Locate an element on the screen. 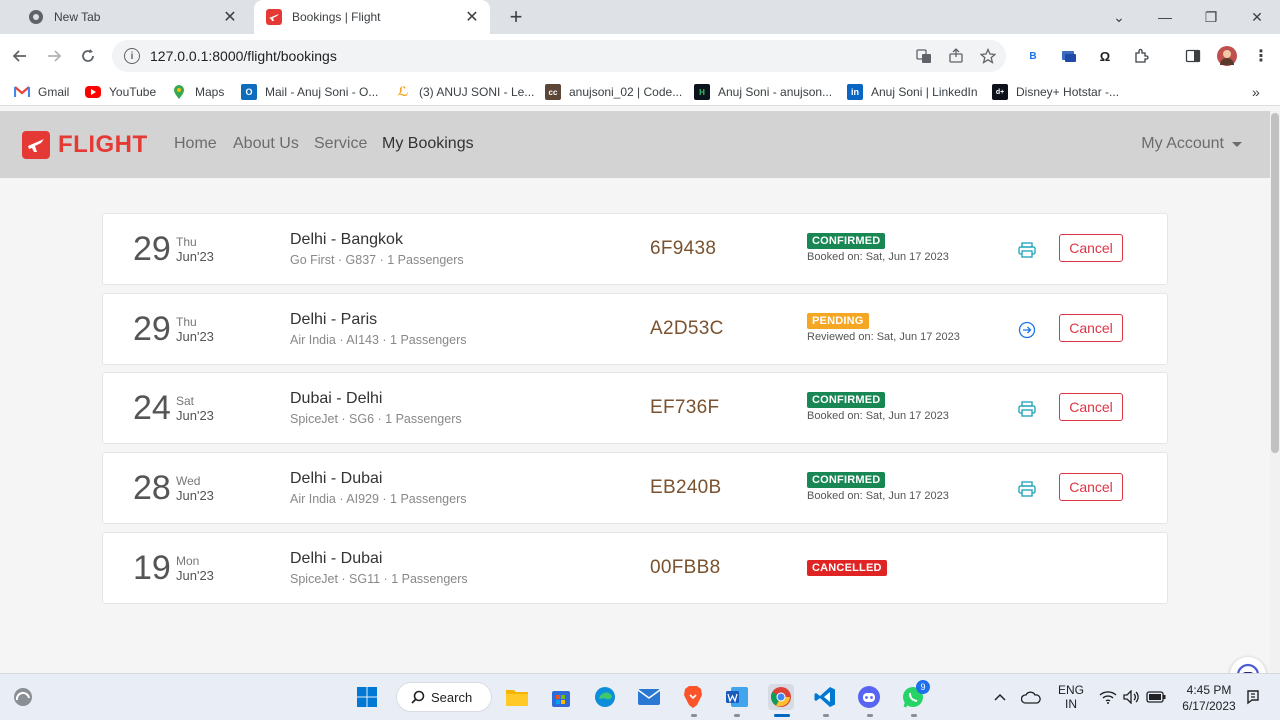 This screenshot has height=720, width=1280. language-code: ENG is located at coordinates (1070, 690).